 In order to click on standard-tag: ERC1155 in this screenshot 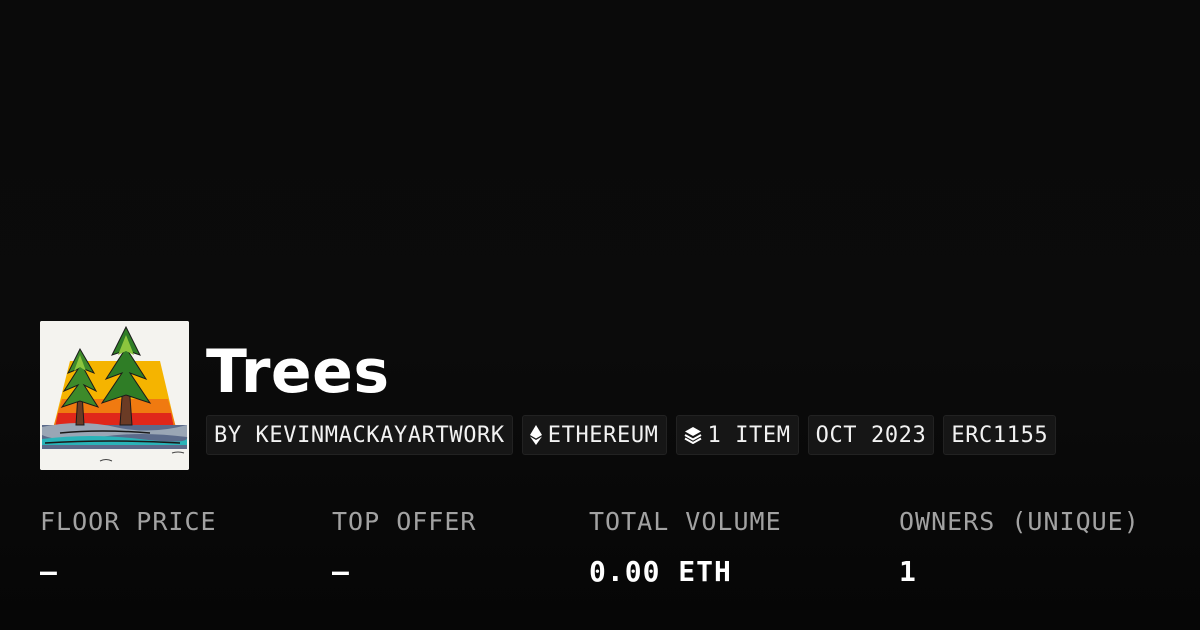, I will do `click(1000, 435)`.